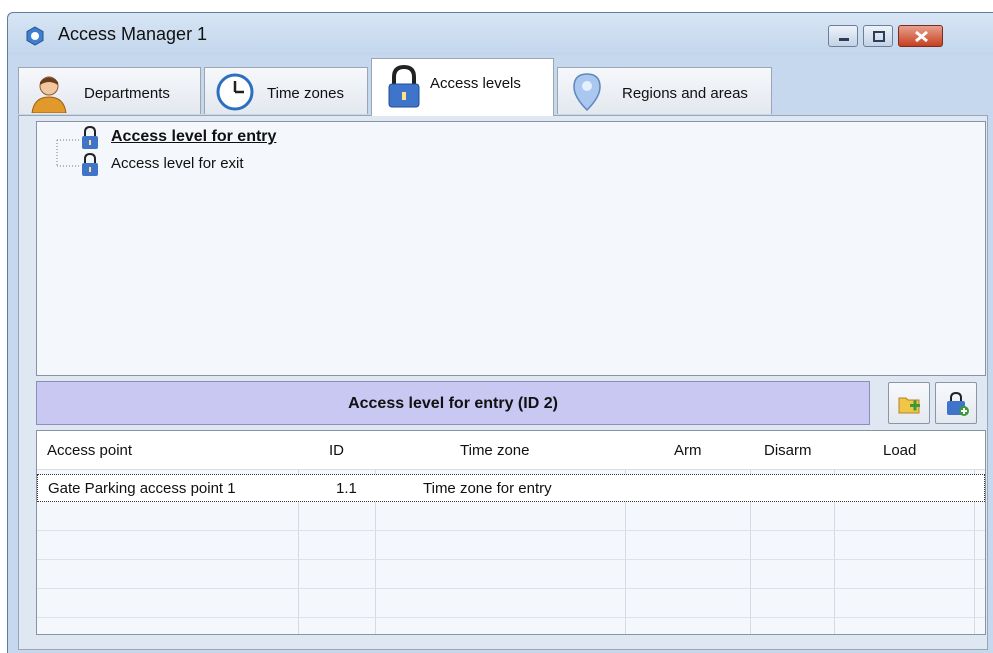 Image resolution: width=993 pixels, height=653 pixels. I want to click on column-header-time-zone: Time zone, so click(494, 450).